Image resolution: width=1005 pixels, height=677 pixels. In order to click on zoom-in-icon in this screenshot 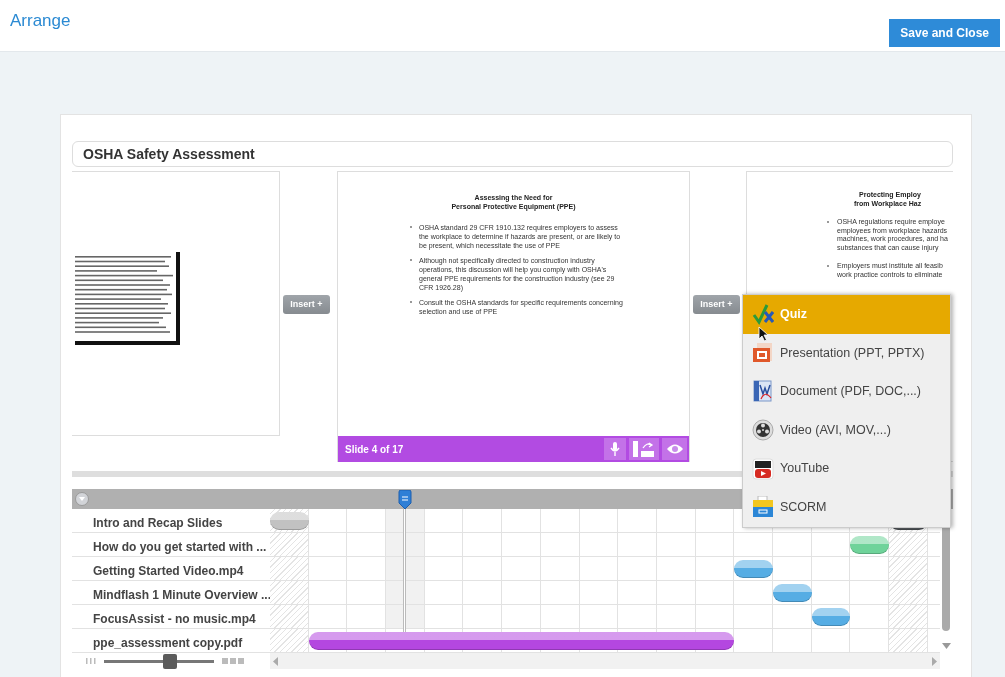, I will do `click(233, 661)`.